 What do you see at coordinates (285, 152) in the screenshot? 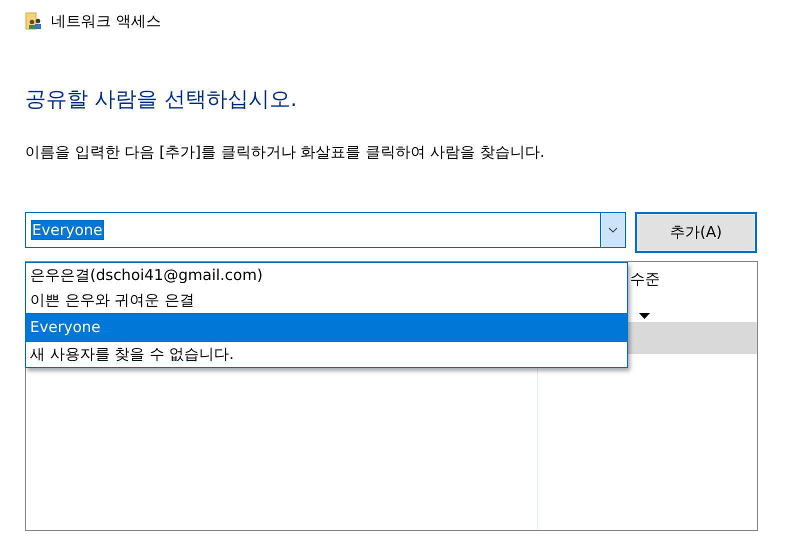
I see `instruction-text: 이름을 입력한 다음 [추가]를 클릭하거나 화살표를 클릭하여 사람을 찾습니다.` at bounding box center [285, 152].